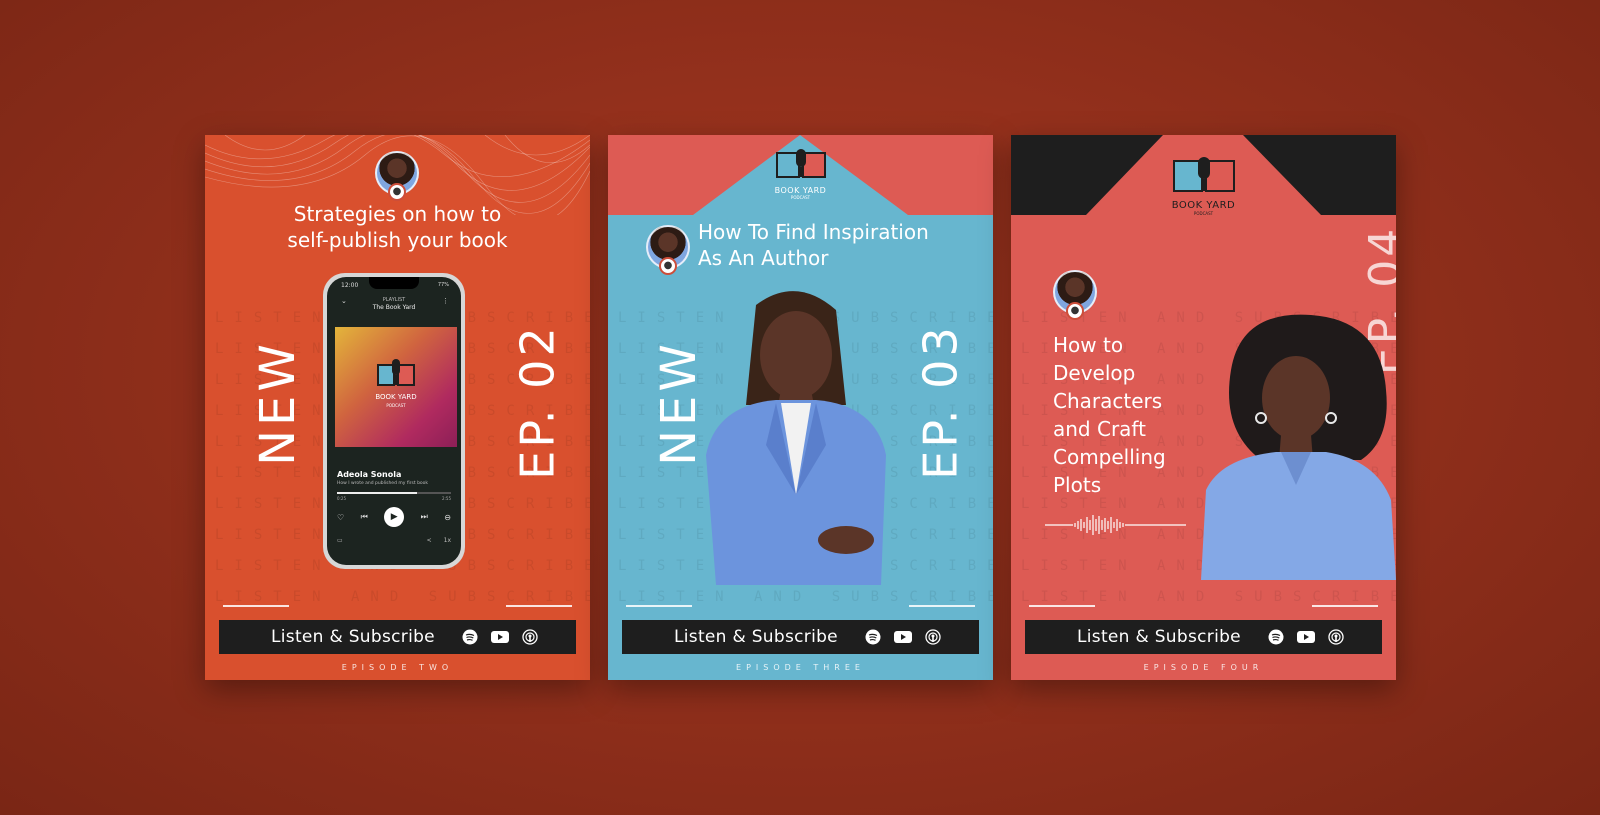  I want to click on minus-circle-icon: ⊖, so click(447, 517).